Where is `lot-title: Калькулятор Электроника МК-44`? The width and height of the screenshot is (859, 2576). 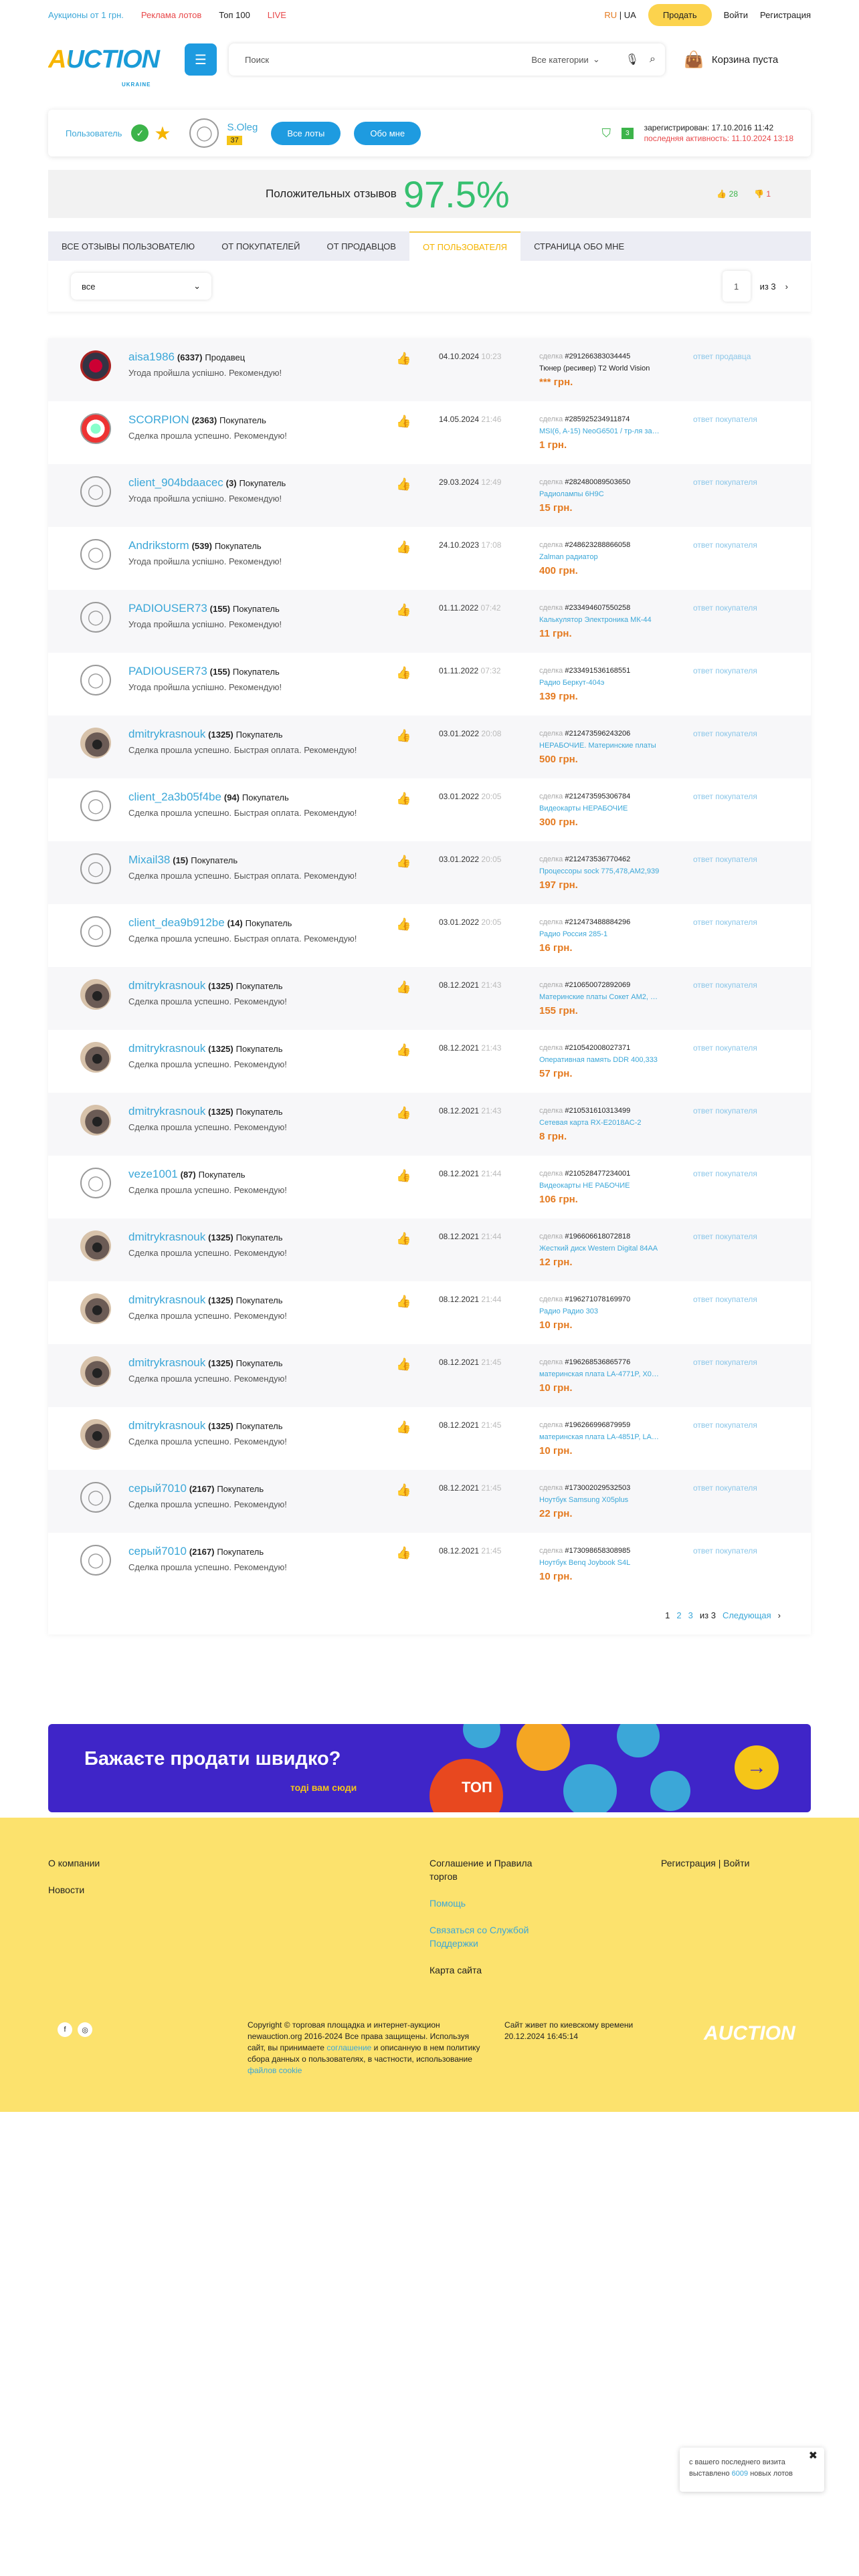 lot-title: Калькулятор Электроника МК-44 is located at coordinates (595, 620).